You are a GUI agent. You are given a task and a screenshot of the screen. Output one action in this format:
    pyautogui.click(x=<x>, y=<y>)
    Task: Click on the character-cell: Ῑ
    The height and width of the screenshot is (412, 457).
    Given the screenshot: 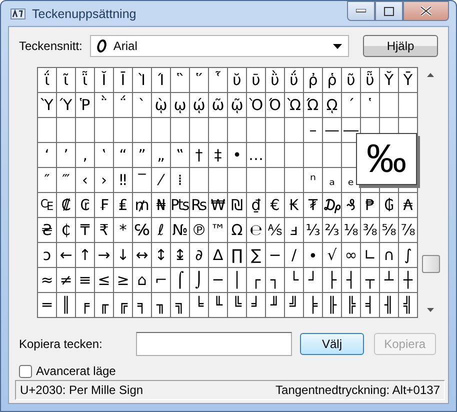 What is the action you would take?
    pyautogui.click(x=123, y=80)
    